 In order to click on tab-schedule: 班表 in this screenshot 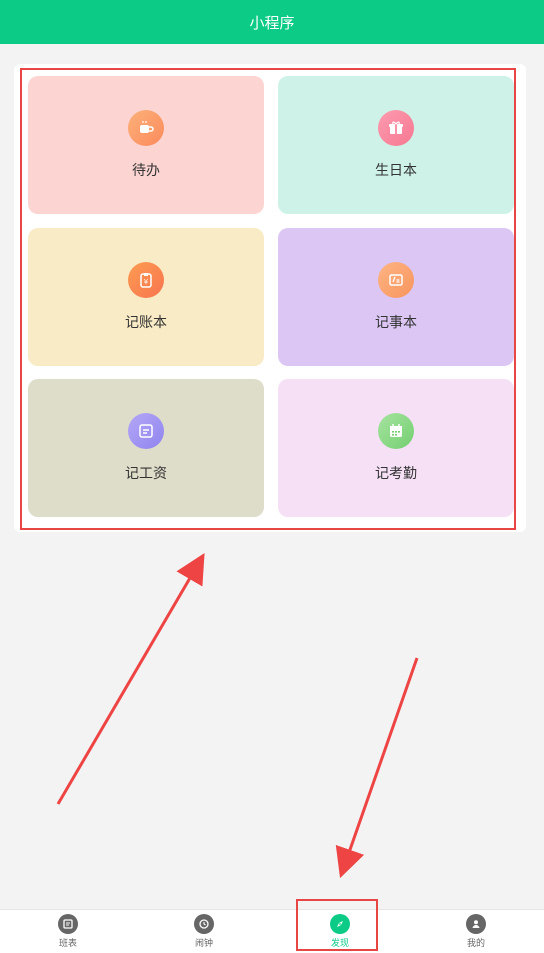, I will do `click(68, 931)`.